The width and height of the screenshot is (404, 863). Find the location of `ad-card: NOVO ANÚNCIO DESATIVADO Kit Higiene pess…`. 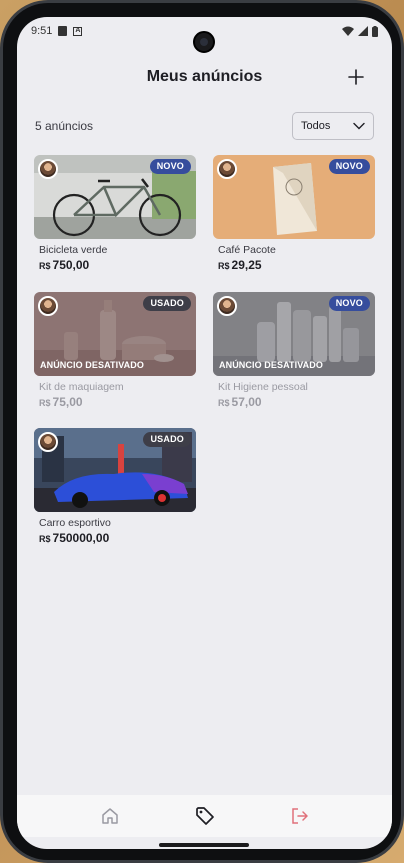

ad-card: NOVO ANÚNCIO DESATIVADO Kit Higiene pess… is located at coordinates (294, 350).